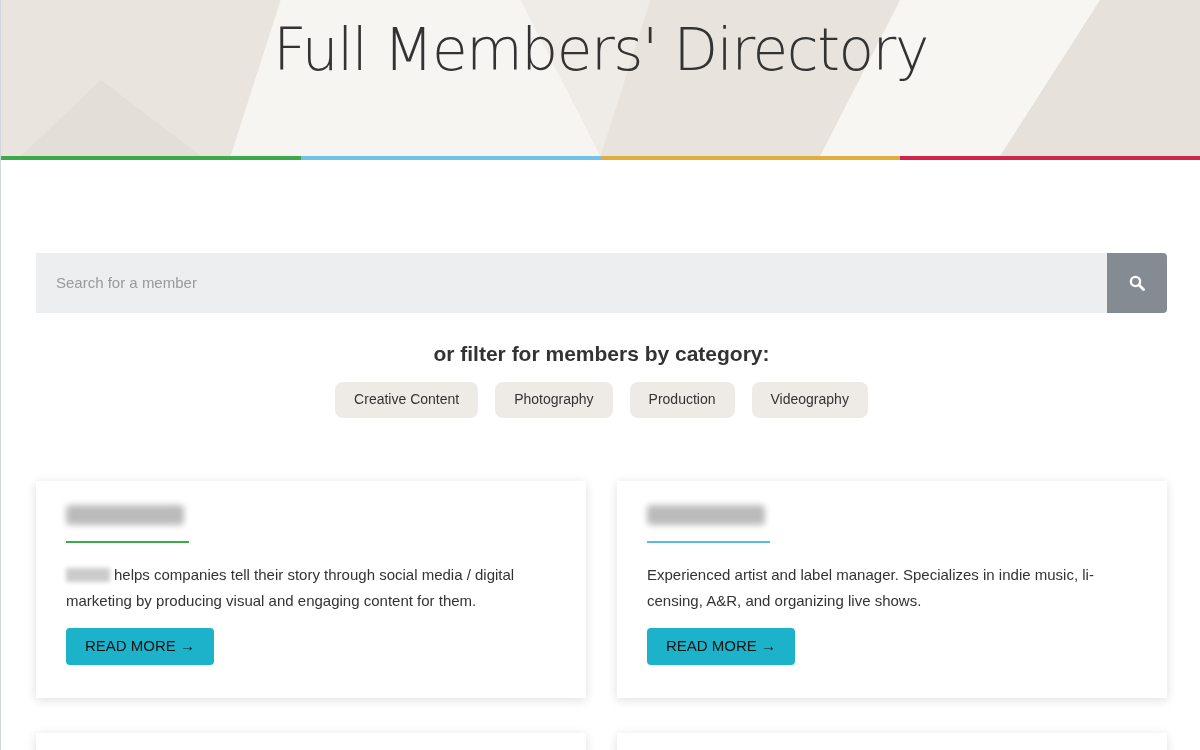 The width and height of the screenshot is (1200, 750). Describe the element at coordinates (809, 399) in the screenshot. I see `category-filter-button: Videography` at that location.